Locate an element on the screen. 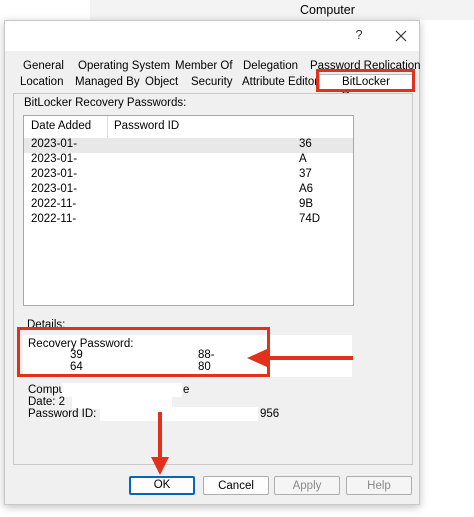 Image resolution: width=474 pixels, height=517 pixels. dialog-titlebar: ? is located at coordinates (212, 36).